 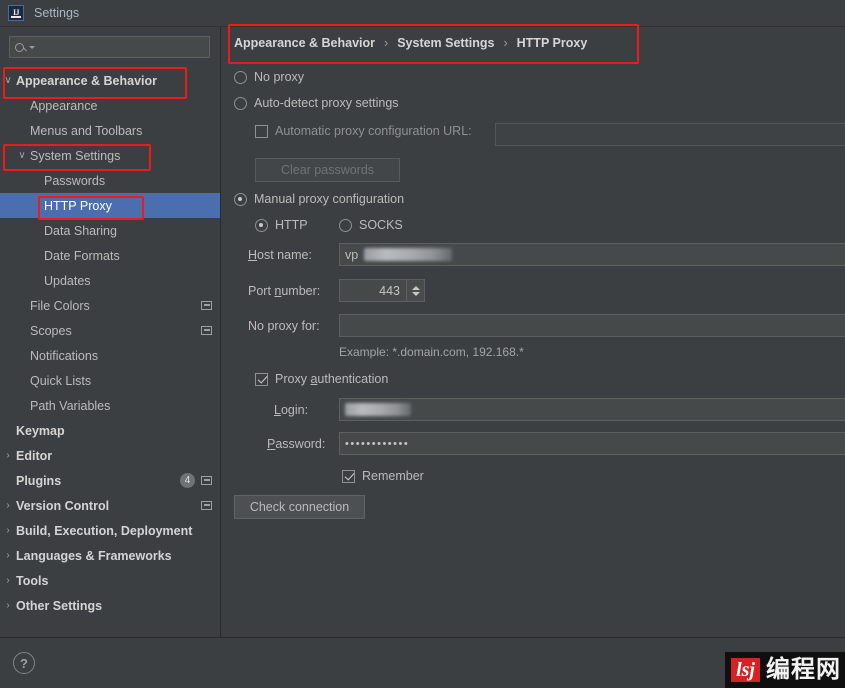 I want to click on protocol-http-radio, so click(x=261, y=225).